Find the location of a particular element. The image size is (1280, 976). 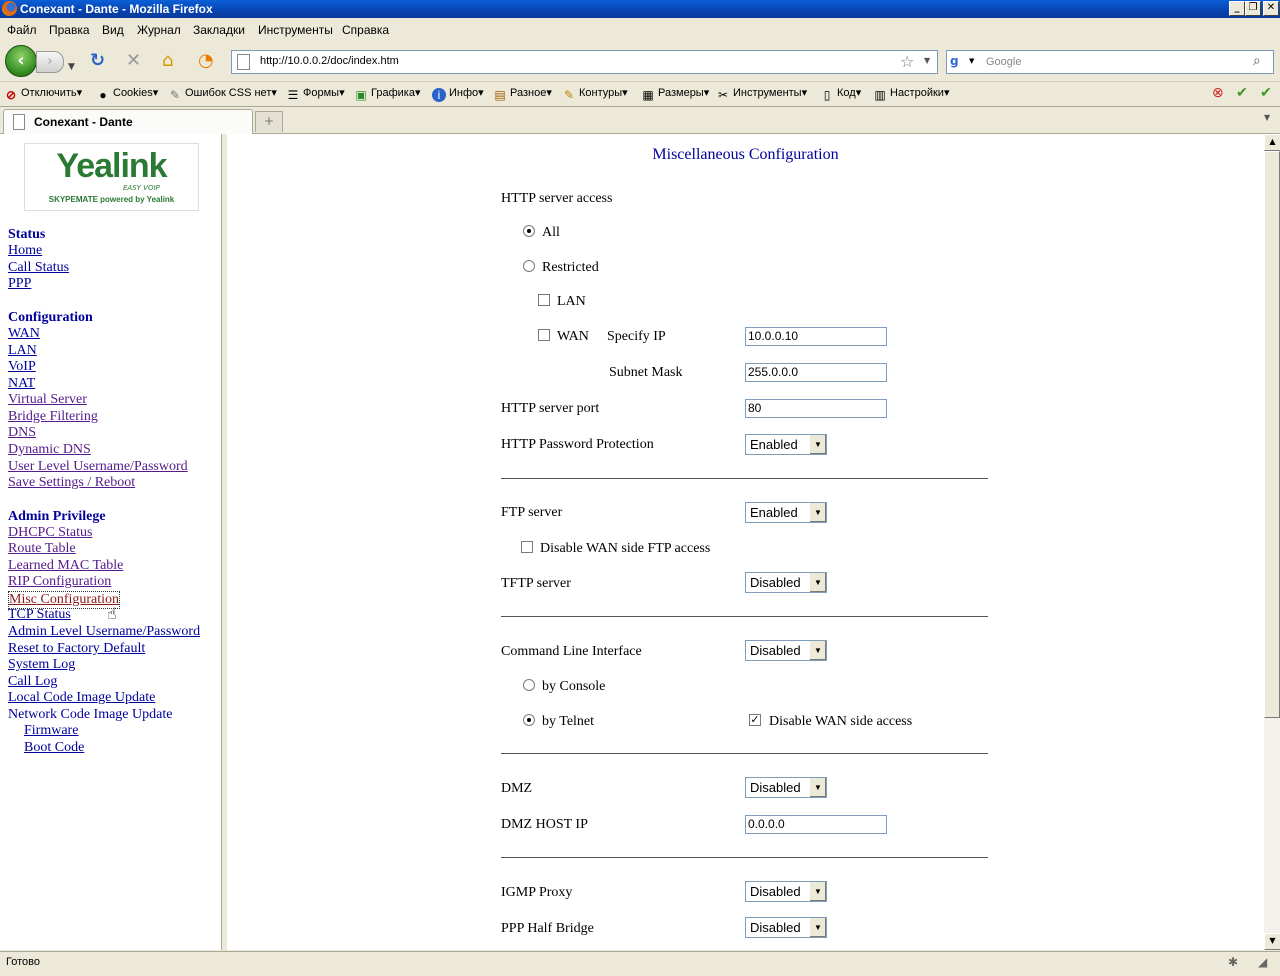

dmz-select: Disabled ▼ is located at coordinates (786, 787).